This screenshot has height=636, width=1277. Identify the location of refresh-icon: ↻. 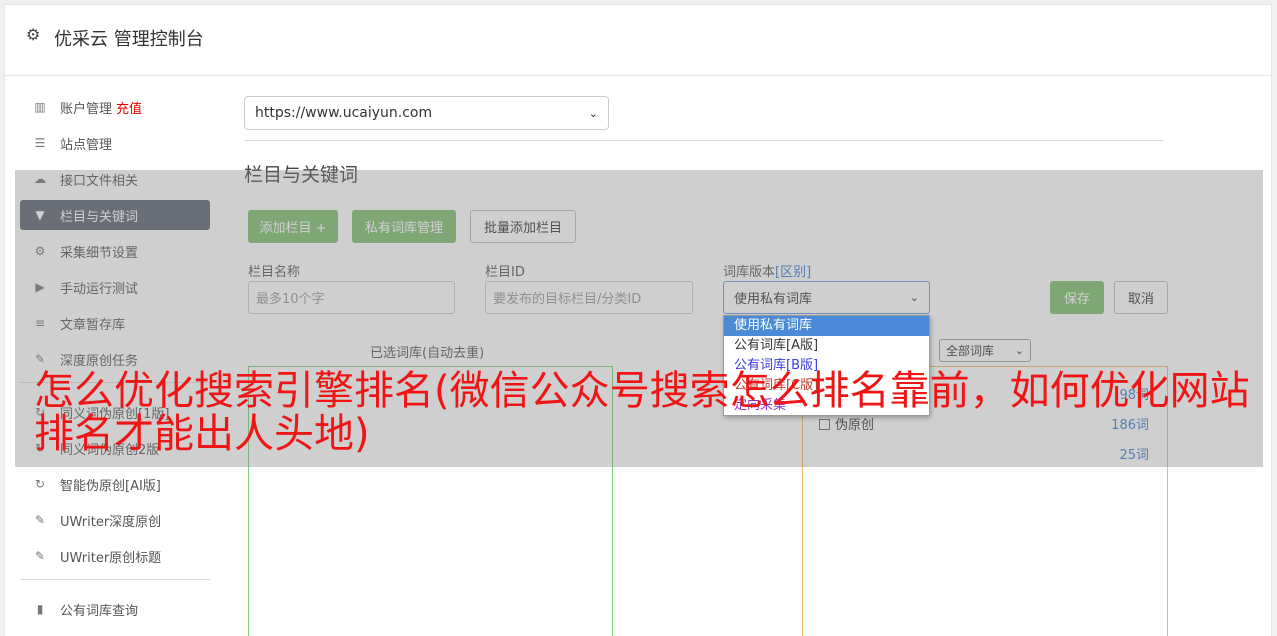
(40, 484).